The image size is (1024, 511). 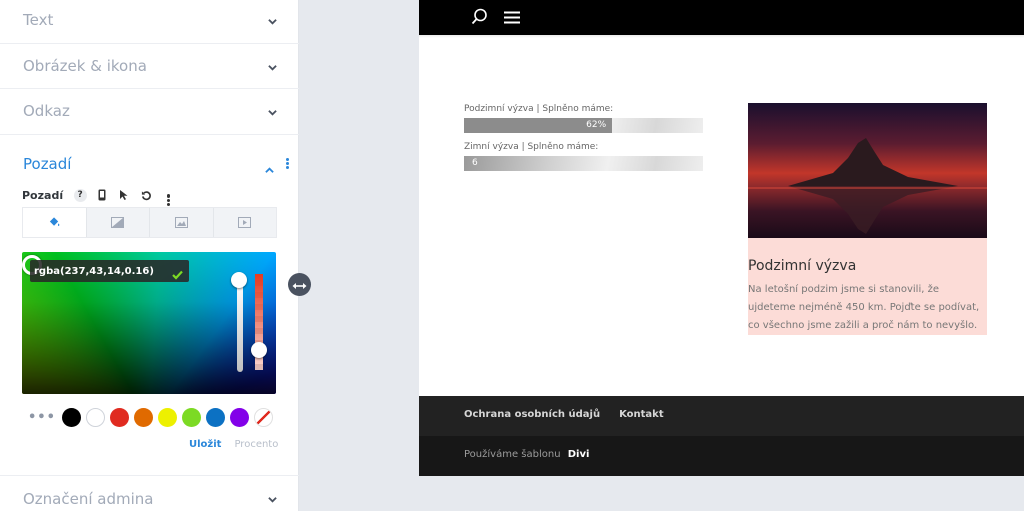 I want to click on tab-video, so click(x=245, y=222).